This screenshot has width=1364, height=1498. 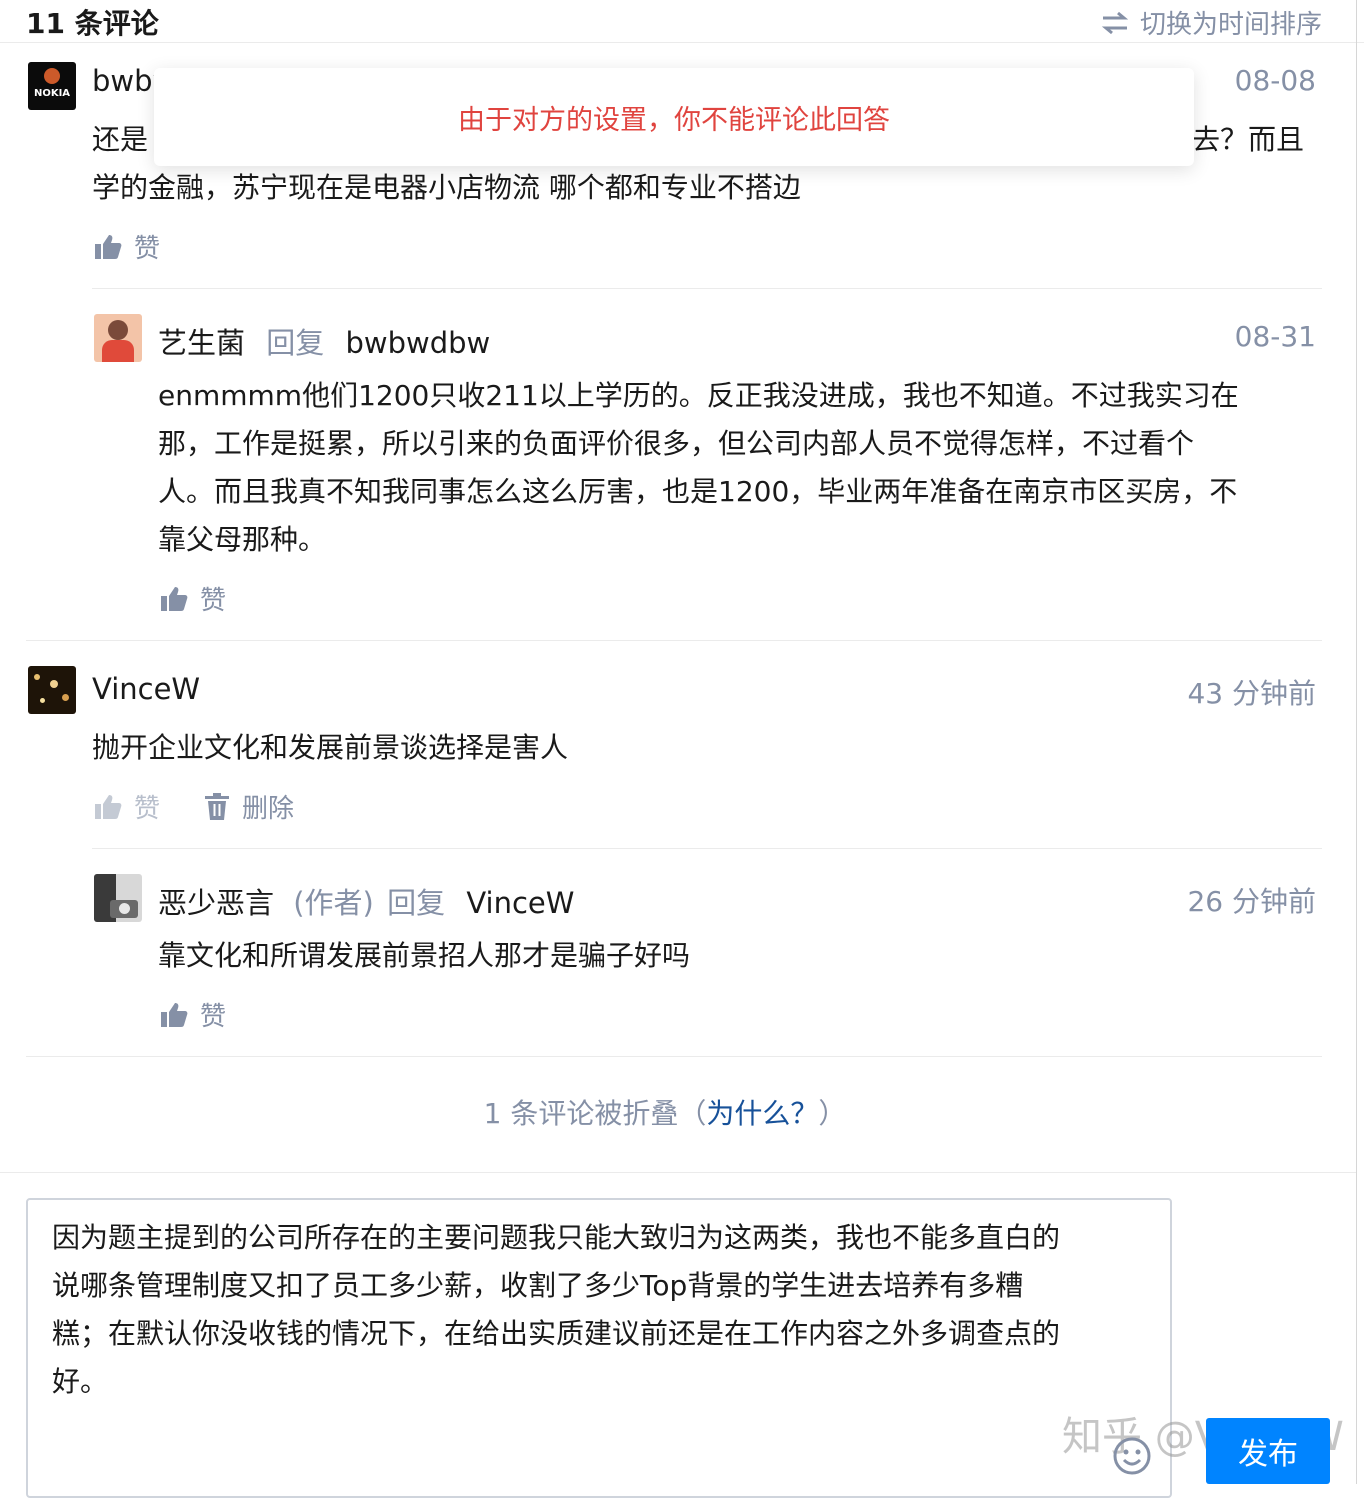 I want to click on avatar-logo-text: NOKIA, so click(x=52, y=93).